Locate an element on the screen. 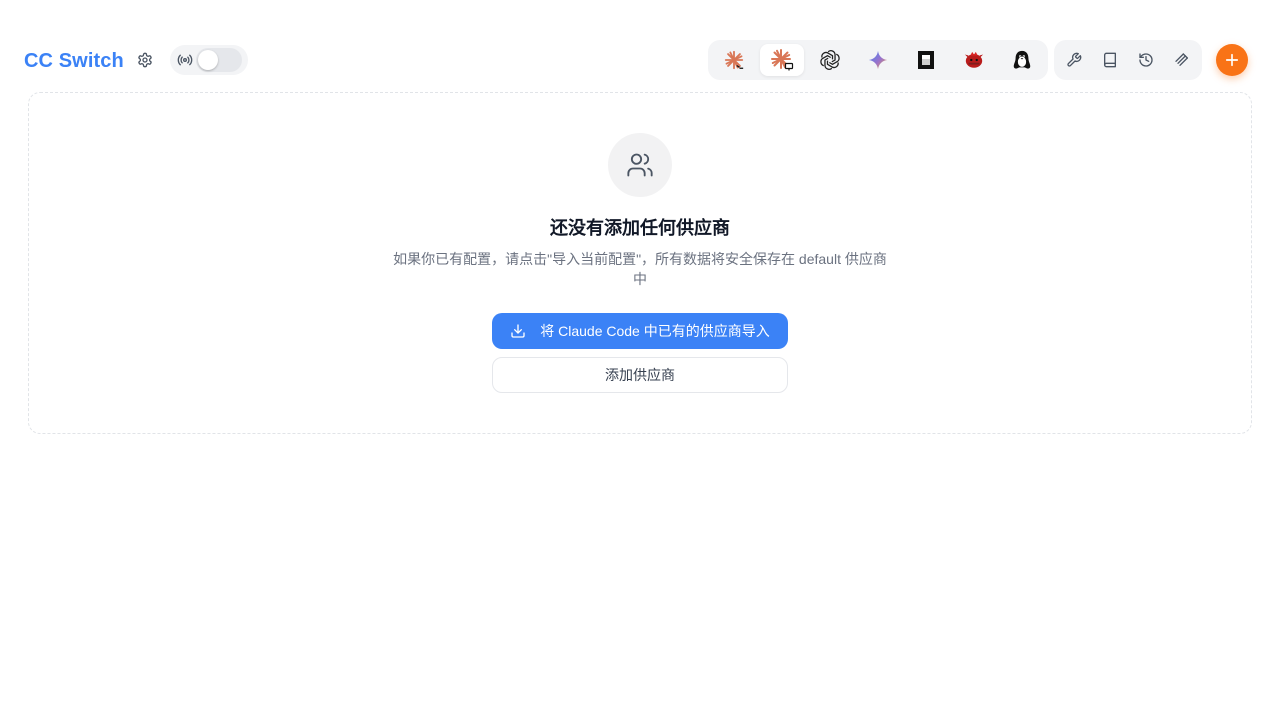 This screenshot has height=720, width=1280. app-switcher is located at coordinates (878, 60).